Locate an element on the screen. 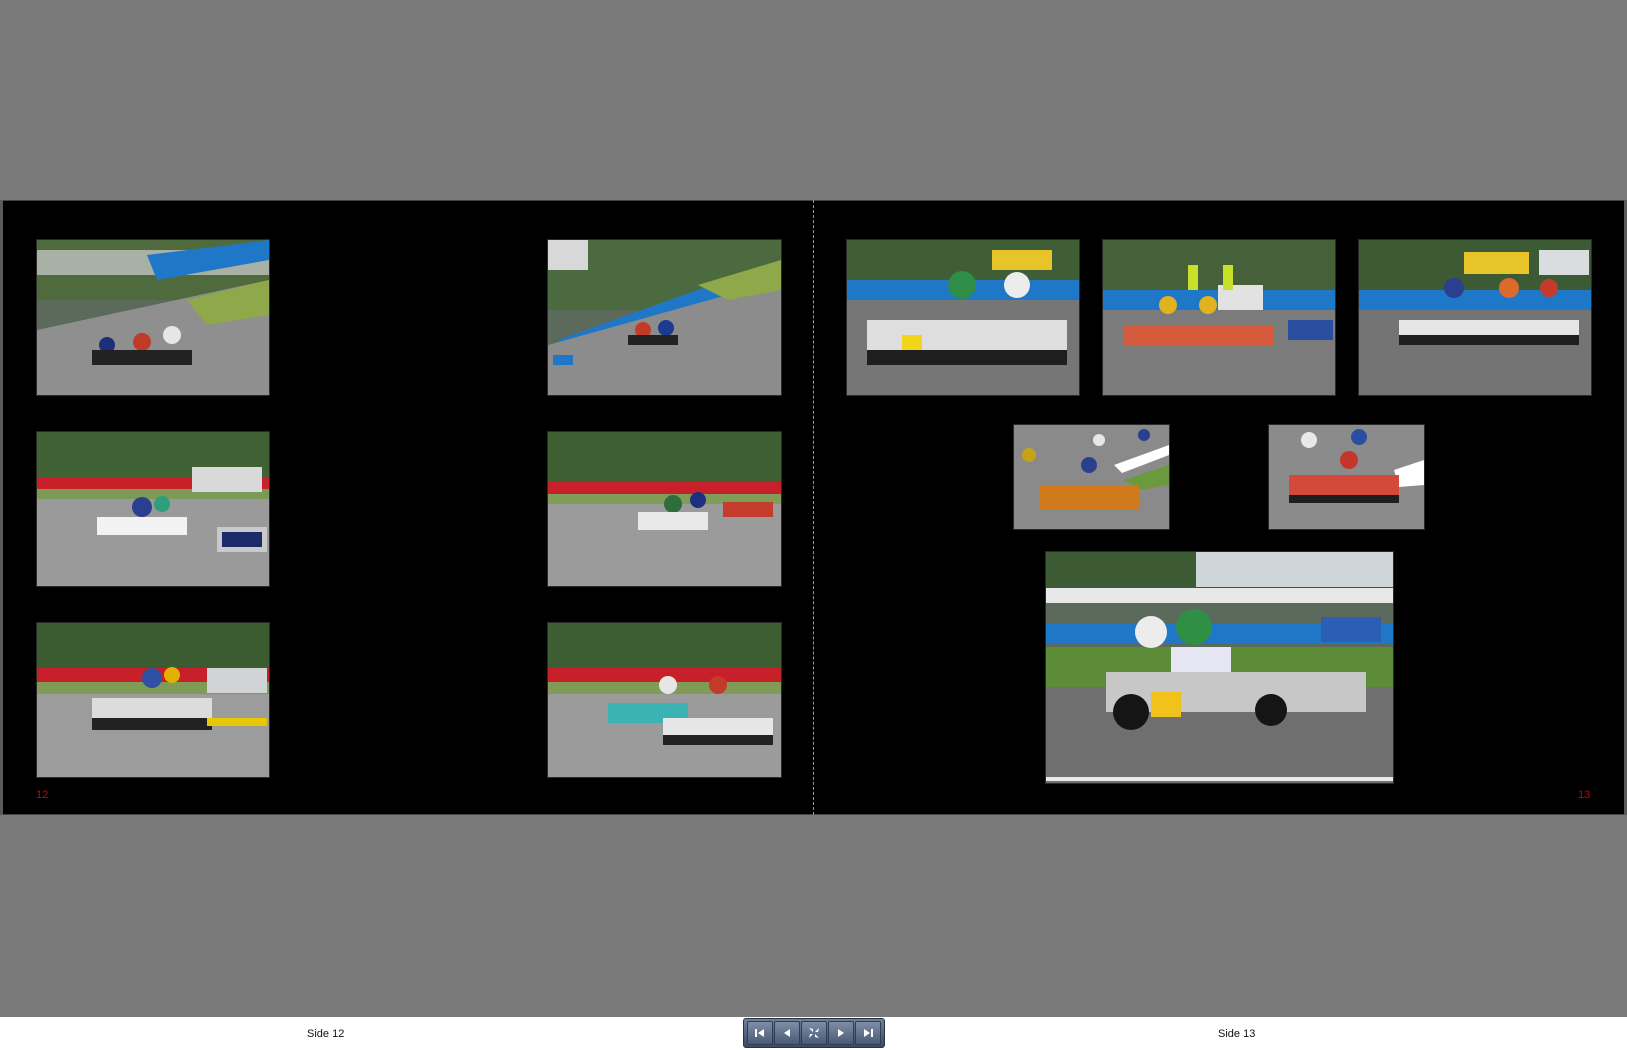 This screenshot has height=1050, width=1627. prev-icon is located at coordinates (787, 1033).